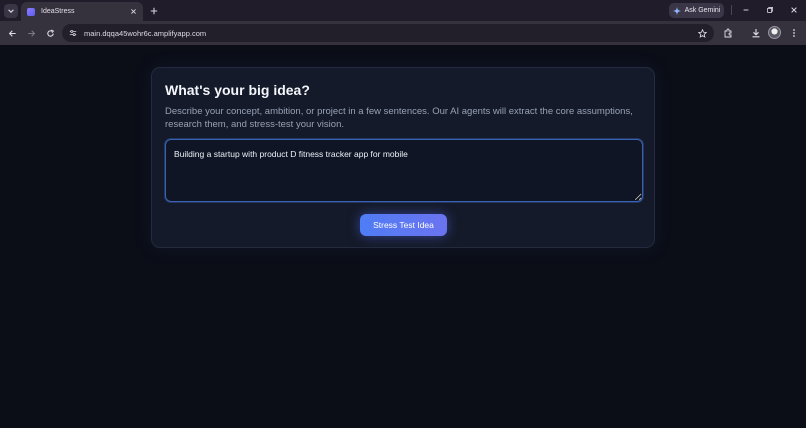 This screenshot has width=806, height=428. I want to click on back-button, so click(12, 33).